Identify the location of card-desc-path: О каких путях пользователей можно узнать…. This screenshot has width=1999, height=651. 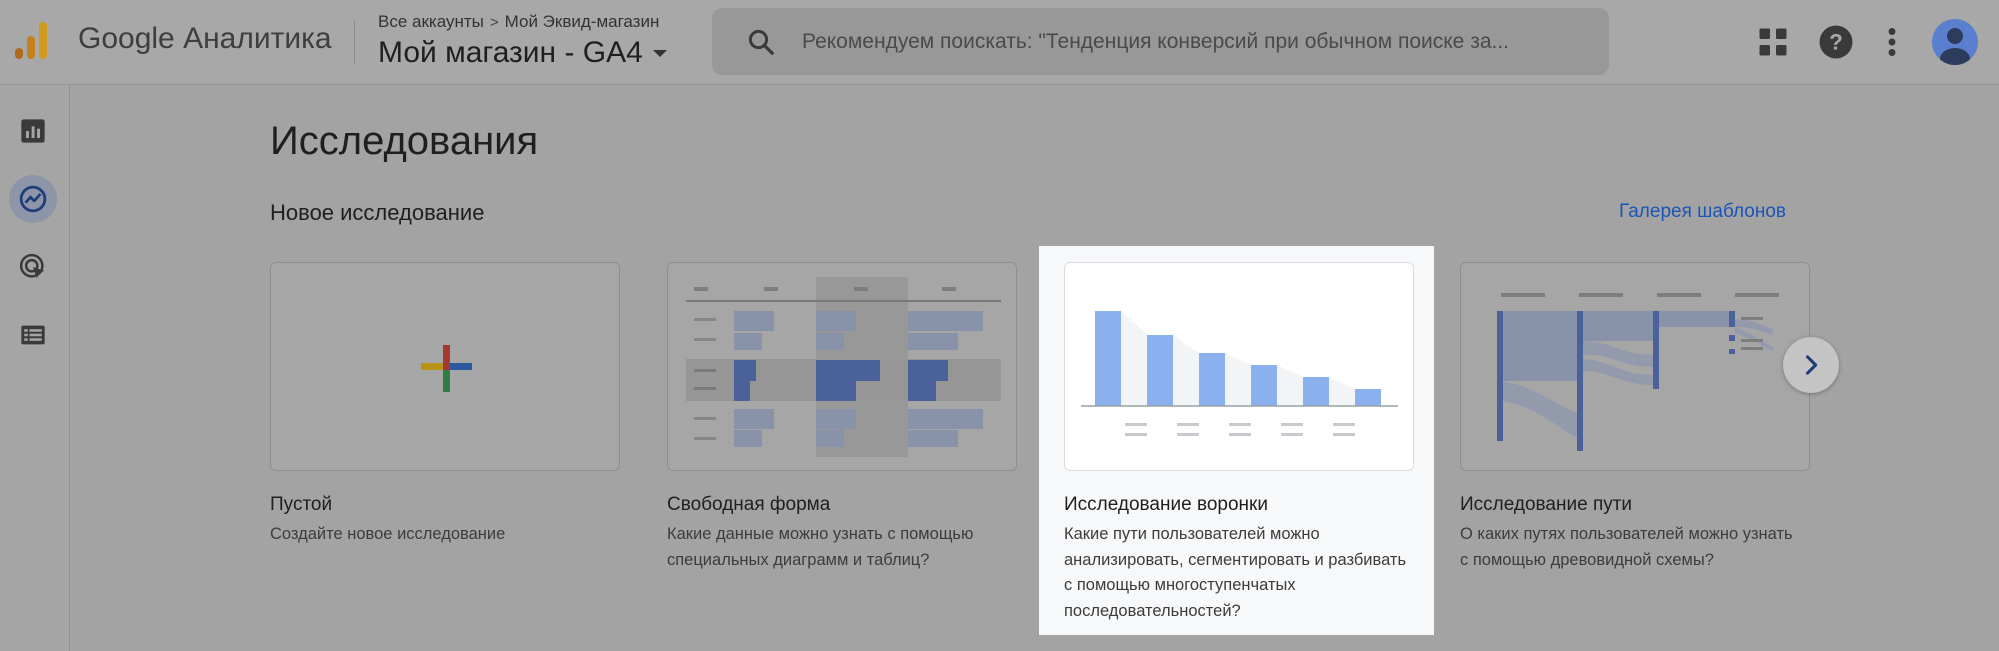
(1626, 547).